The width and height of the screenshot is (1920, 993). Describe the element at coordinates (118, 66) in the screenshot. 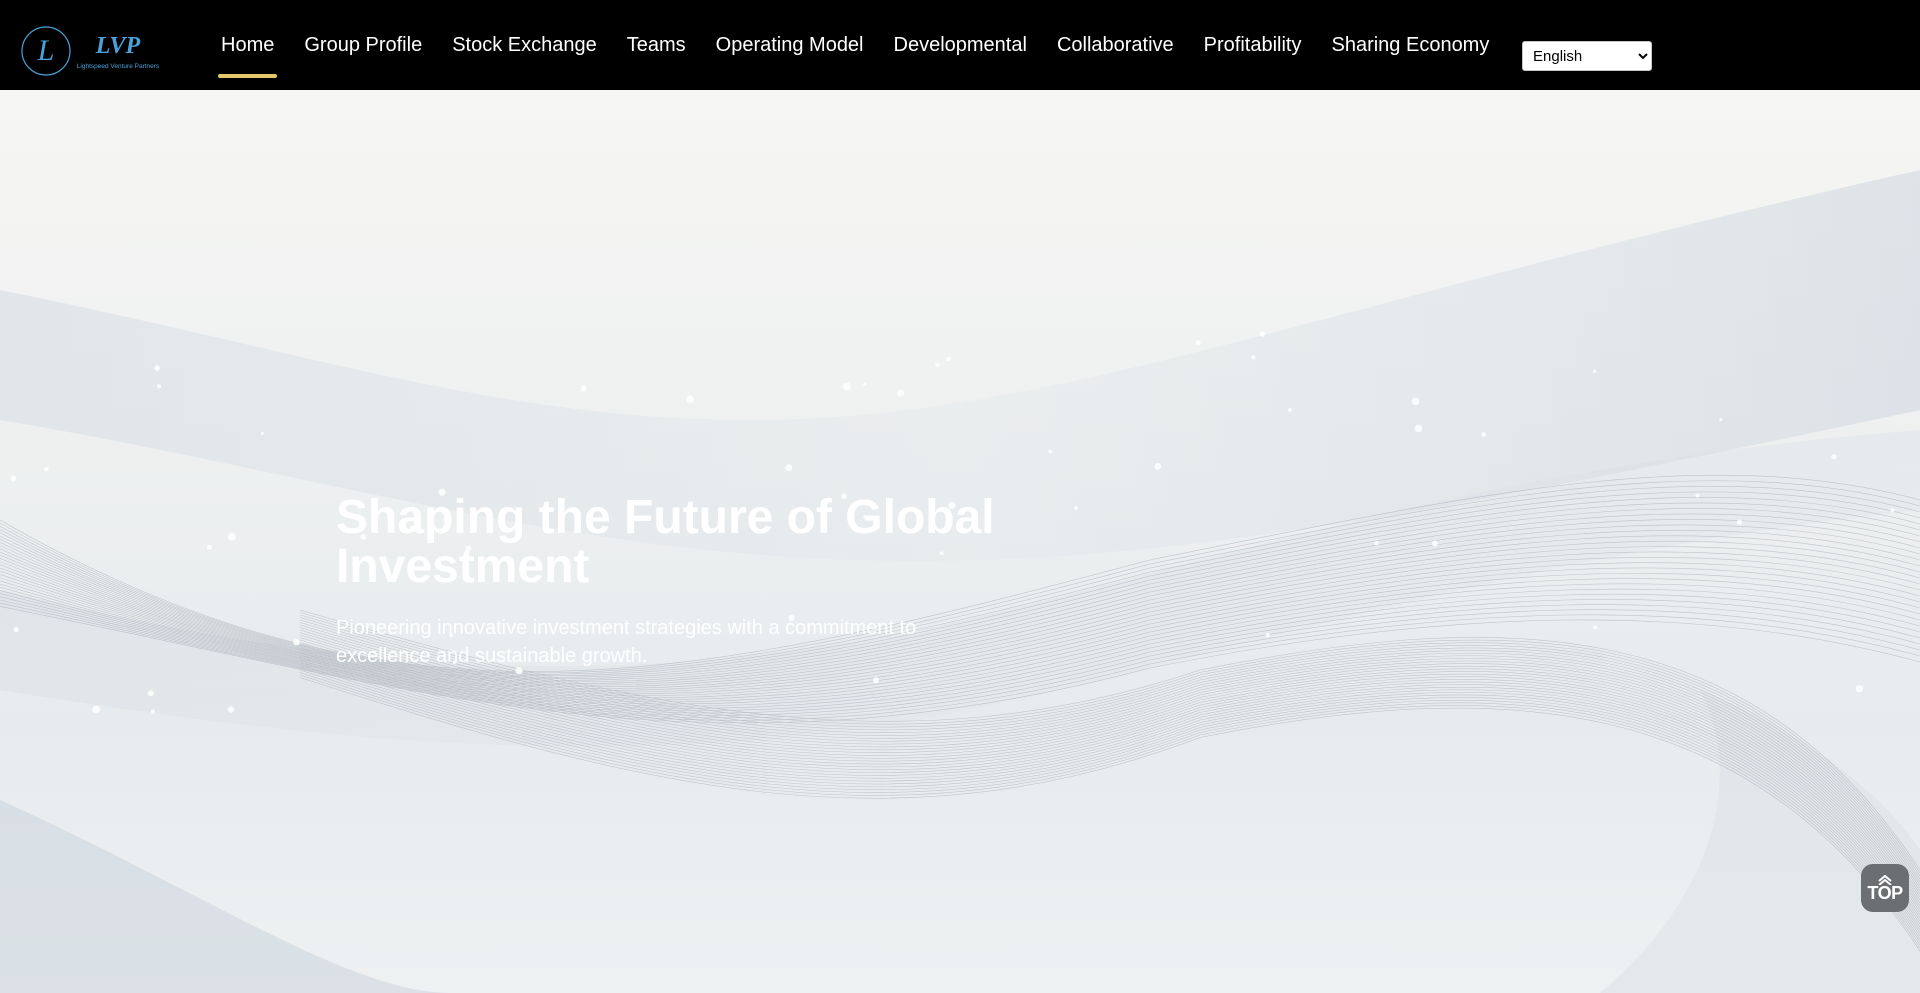

I see `logo-tagline: Lightspeed Venture Partners` at that location.